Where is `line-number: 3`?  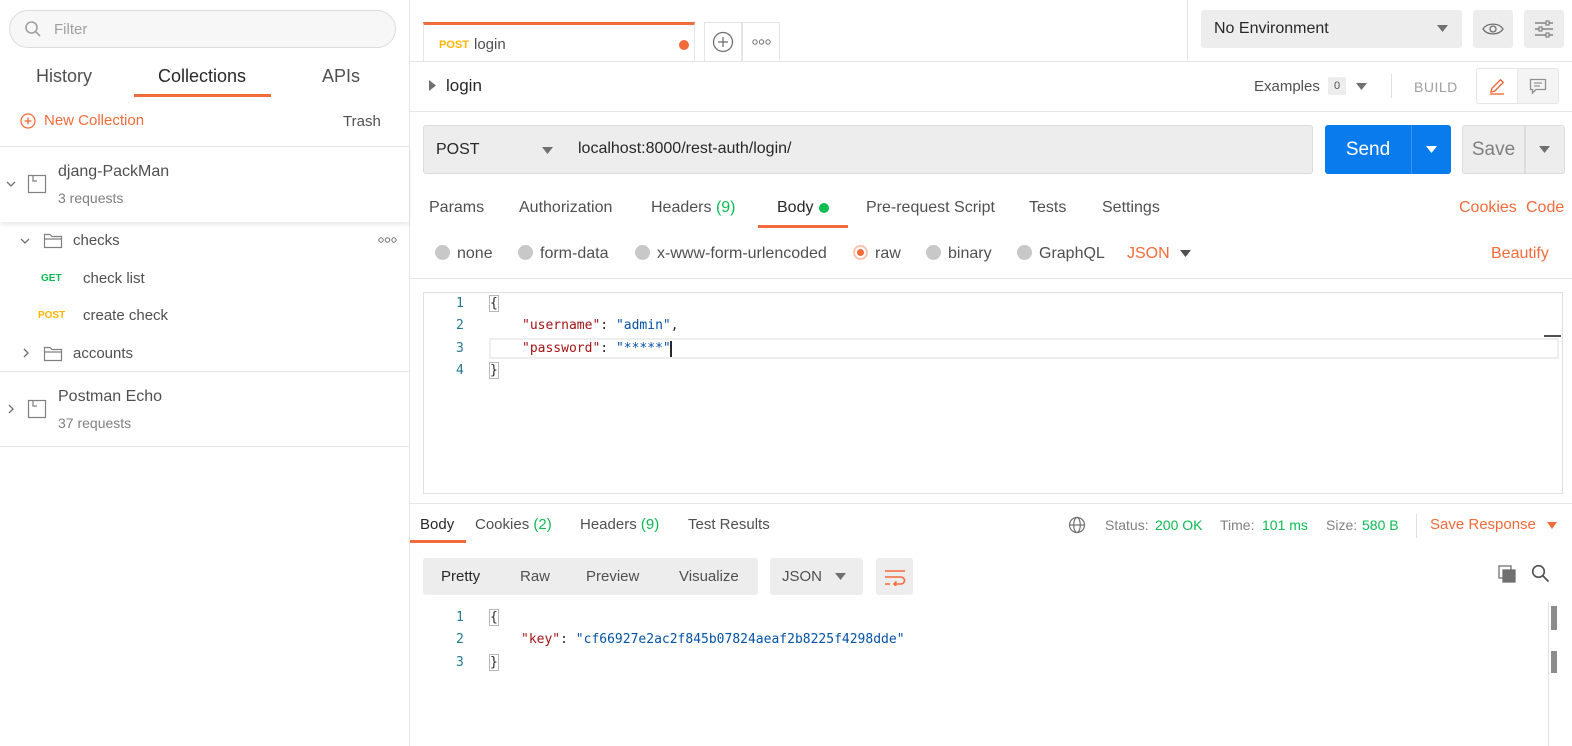
line-number: 3 is located at coordinates (460, 348).